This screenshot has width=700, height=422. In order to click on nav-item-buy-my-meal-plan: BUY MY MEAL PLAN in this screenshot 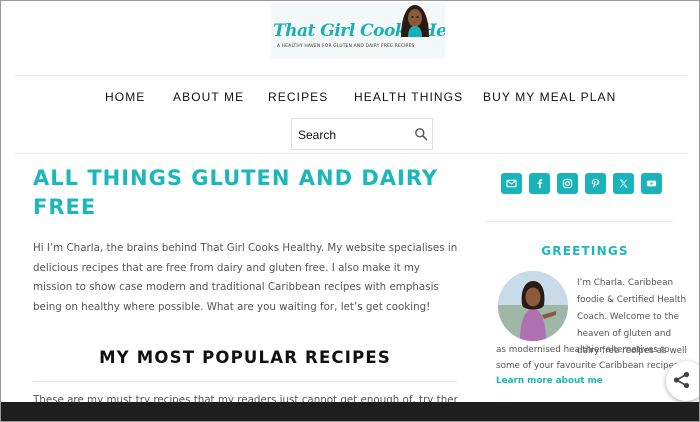, I will do `click(549, 97)`.